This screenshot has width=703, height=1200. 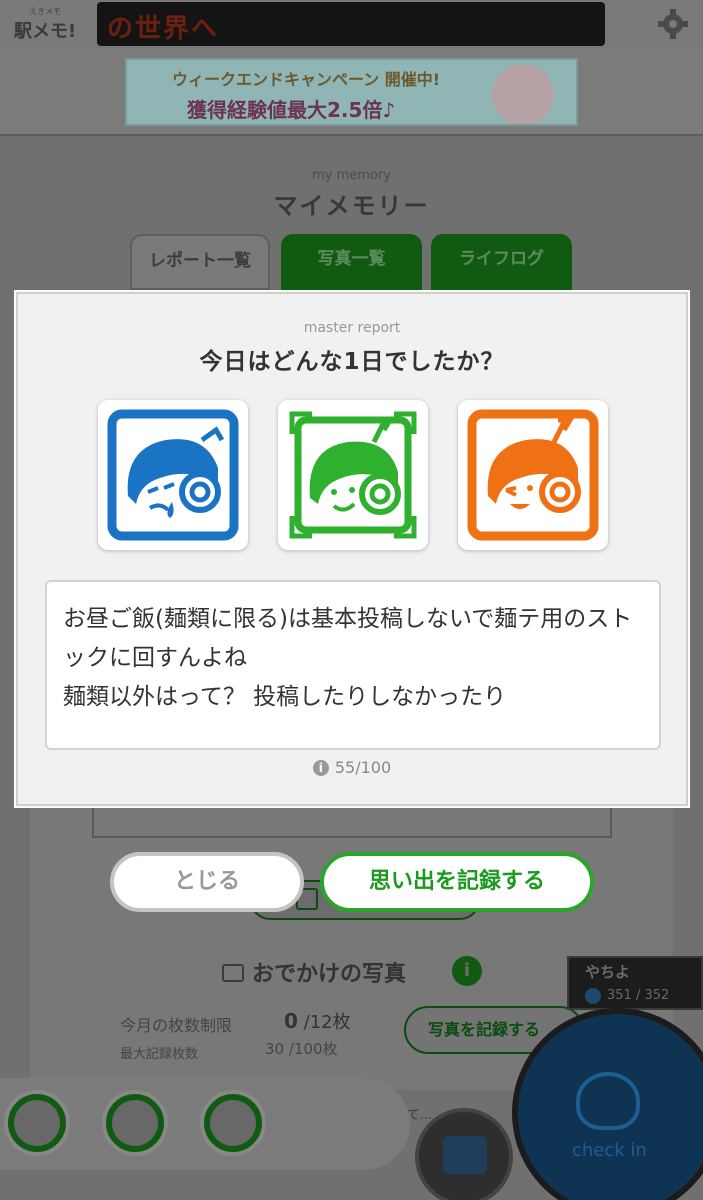 I want to click on home-button, so click(x=37, y=1123).